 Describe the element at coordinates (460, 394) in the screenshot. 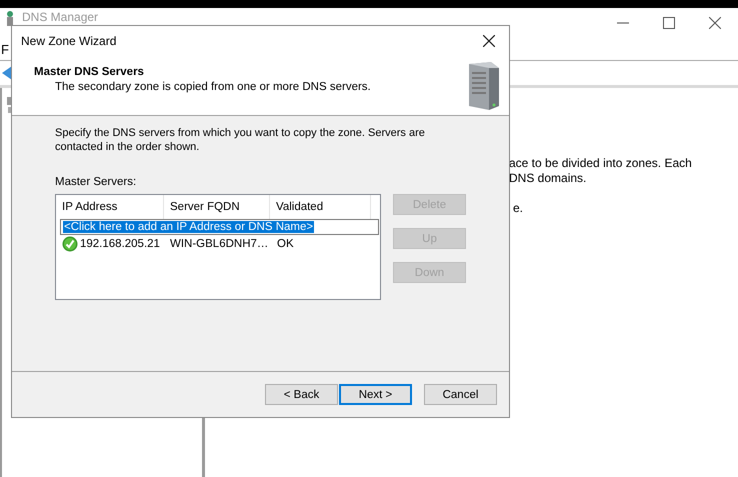

I see `wizard-button: Cancel` at that location.